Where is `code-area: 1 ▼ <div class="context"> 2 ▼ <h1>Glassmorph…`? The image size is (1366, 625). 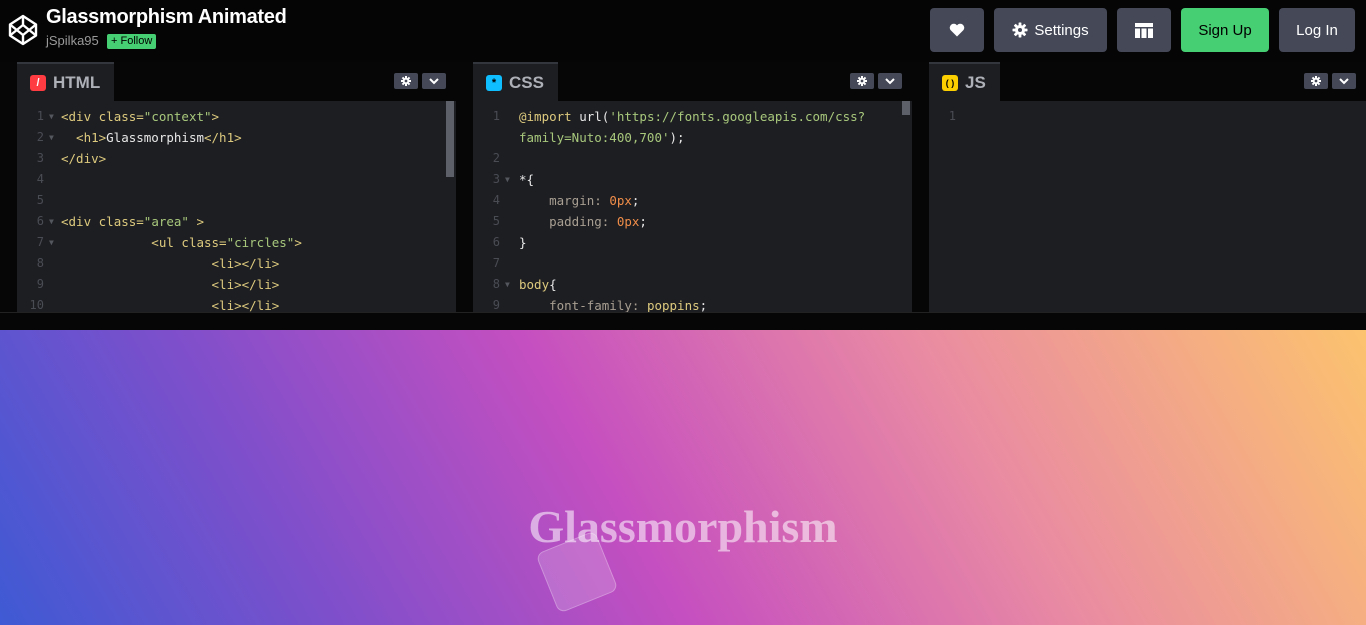
code-area: 1 ▼ <div class="context"> 2 ▼ <h1>Glassmorph… is located at coordinates (236, 209).